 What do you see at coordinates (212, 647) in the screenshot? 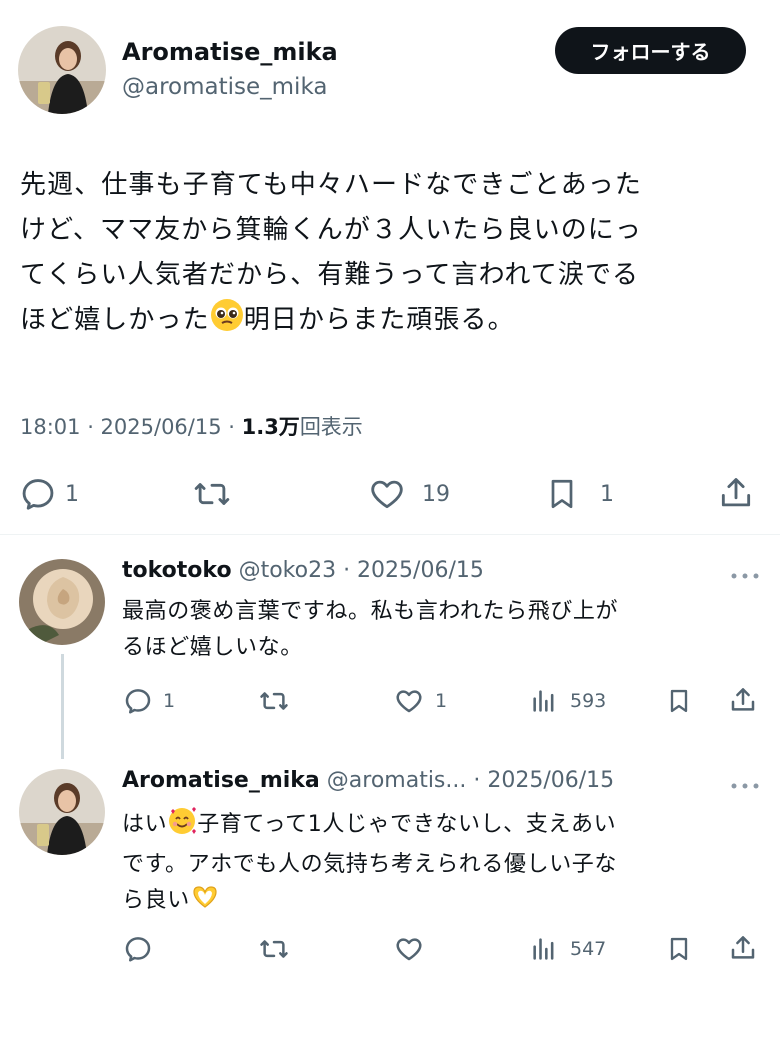
I see `reply-text-line: るほど嬉しいな。` at bounding box center [212, 647].